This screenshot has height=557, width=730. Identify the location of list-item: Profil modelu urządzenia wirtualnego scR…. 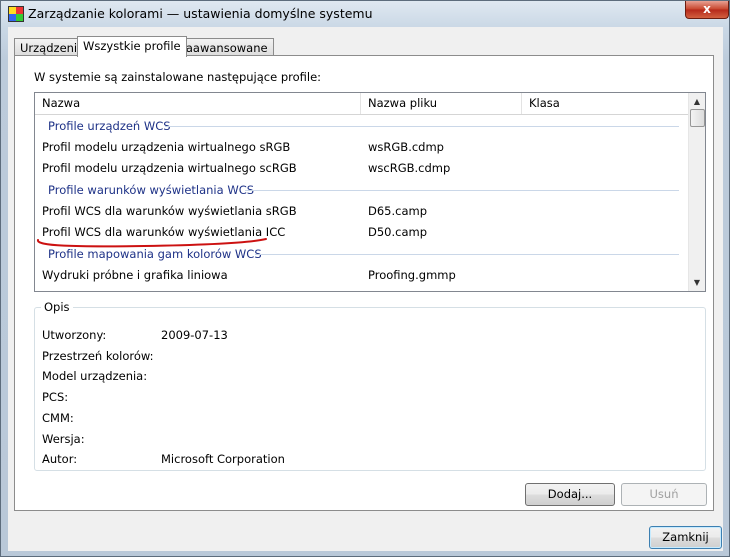
(362, 168).